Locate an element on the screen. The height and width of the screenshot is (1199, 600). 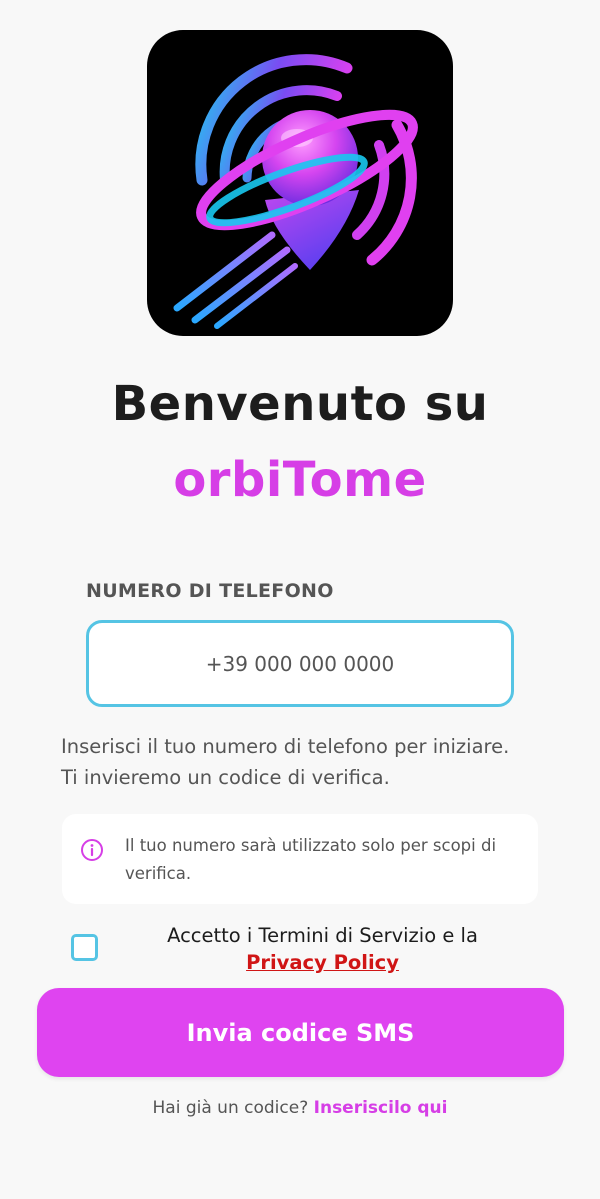
footer: Hai già un codice? Inseriscilo qui is located at coordinates (300, 1108).